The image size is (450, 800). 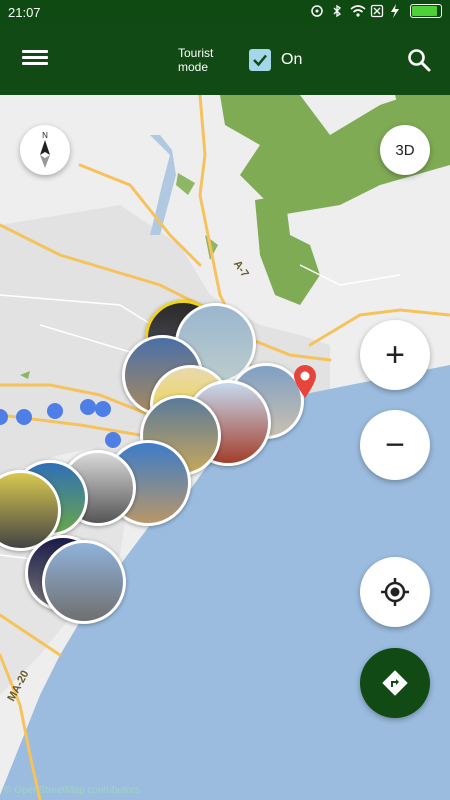 I want to click on directions-button, so click(x=395, y=683).